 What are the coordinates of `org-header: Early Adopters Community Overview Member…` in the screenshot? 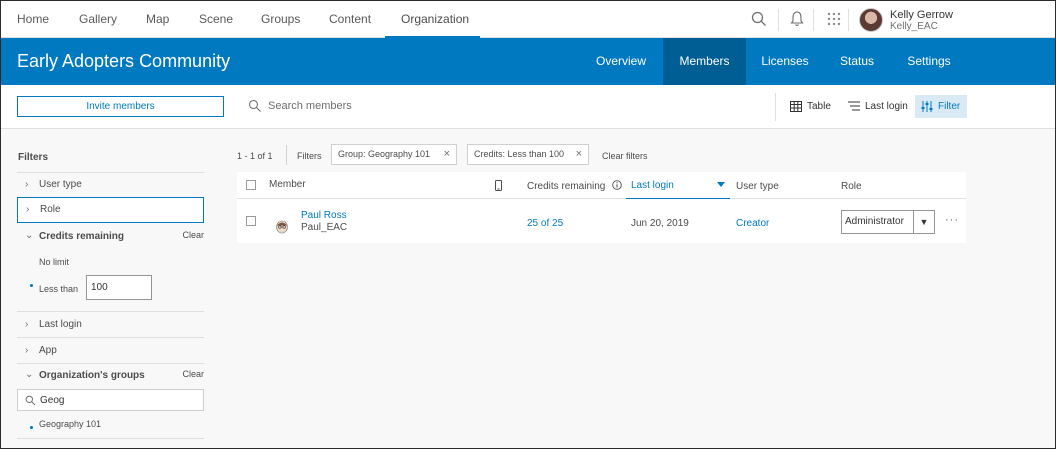 It's located at (528, 61).